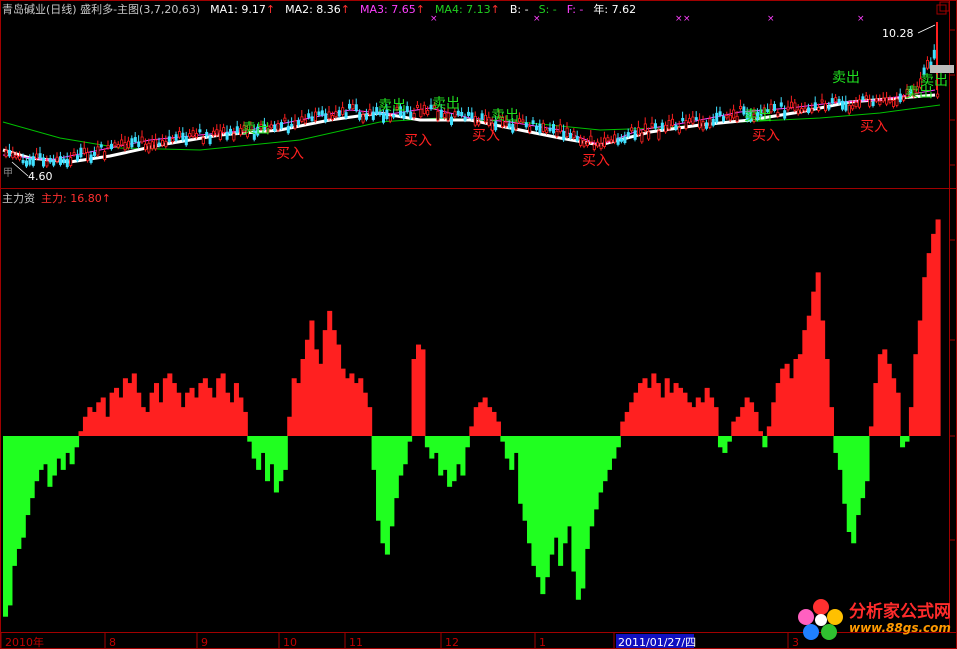 This screenshot has width=957, height=649. What do you see at coordinates (679, 19) in the screenshot?
I see `marker-x-icon: ×` at bounding box center [679, 19].